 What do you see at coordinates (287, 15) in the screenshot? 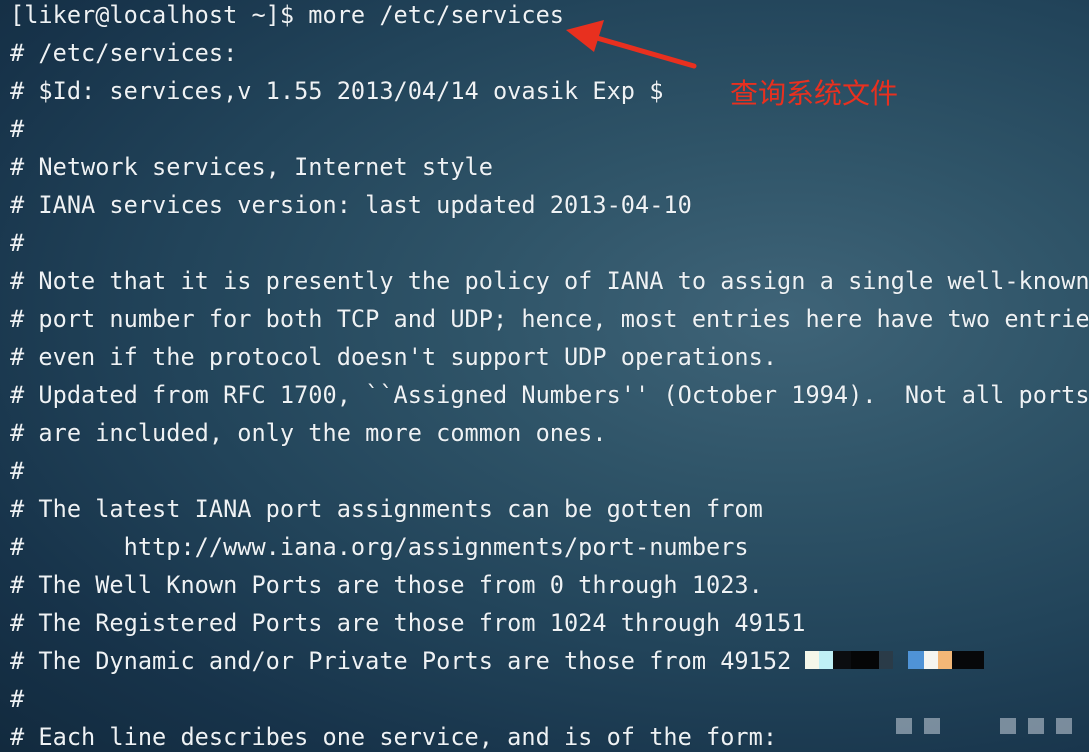
I see `terminal-line-prompt: [liker@localhost ~]$ more /etc/services` at bounding box center [287, 15].